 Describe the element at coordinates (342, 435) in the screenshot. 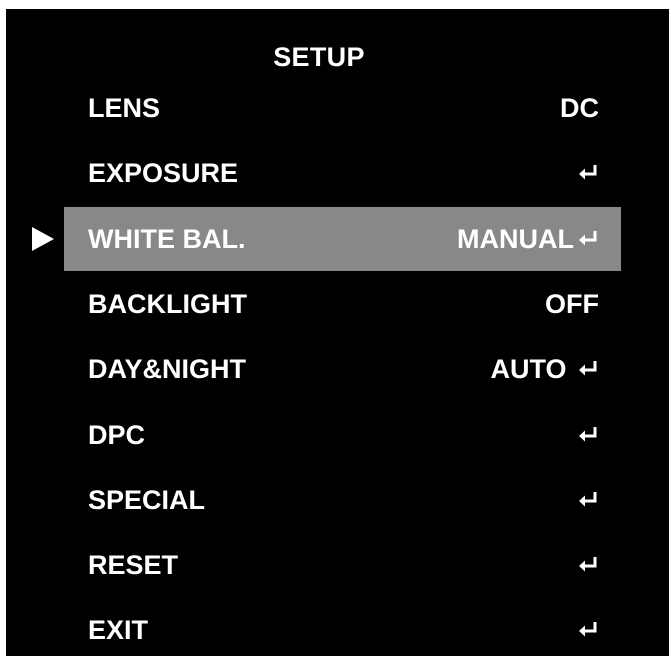

I see `menu-item-dpc: DPC` at that location.